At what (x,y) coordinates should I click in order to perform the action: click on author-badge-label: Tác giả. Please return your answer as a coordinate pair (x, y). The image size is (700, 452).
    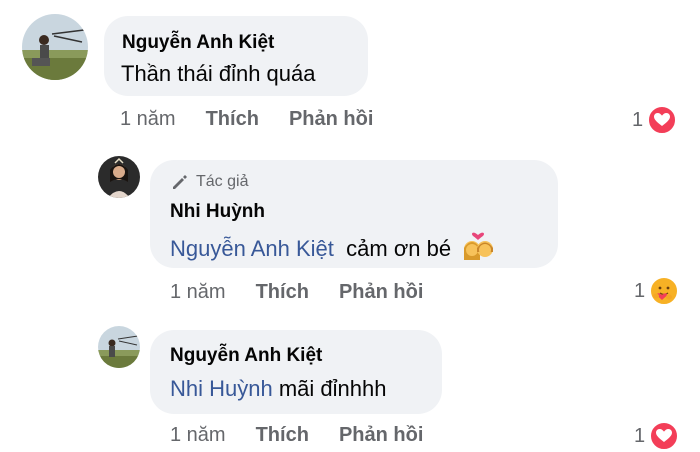
    Looking at the image, I should click on (222, 181).